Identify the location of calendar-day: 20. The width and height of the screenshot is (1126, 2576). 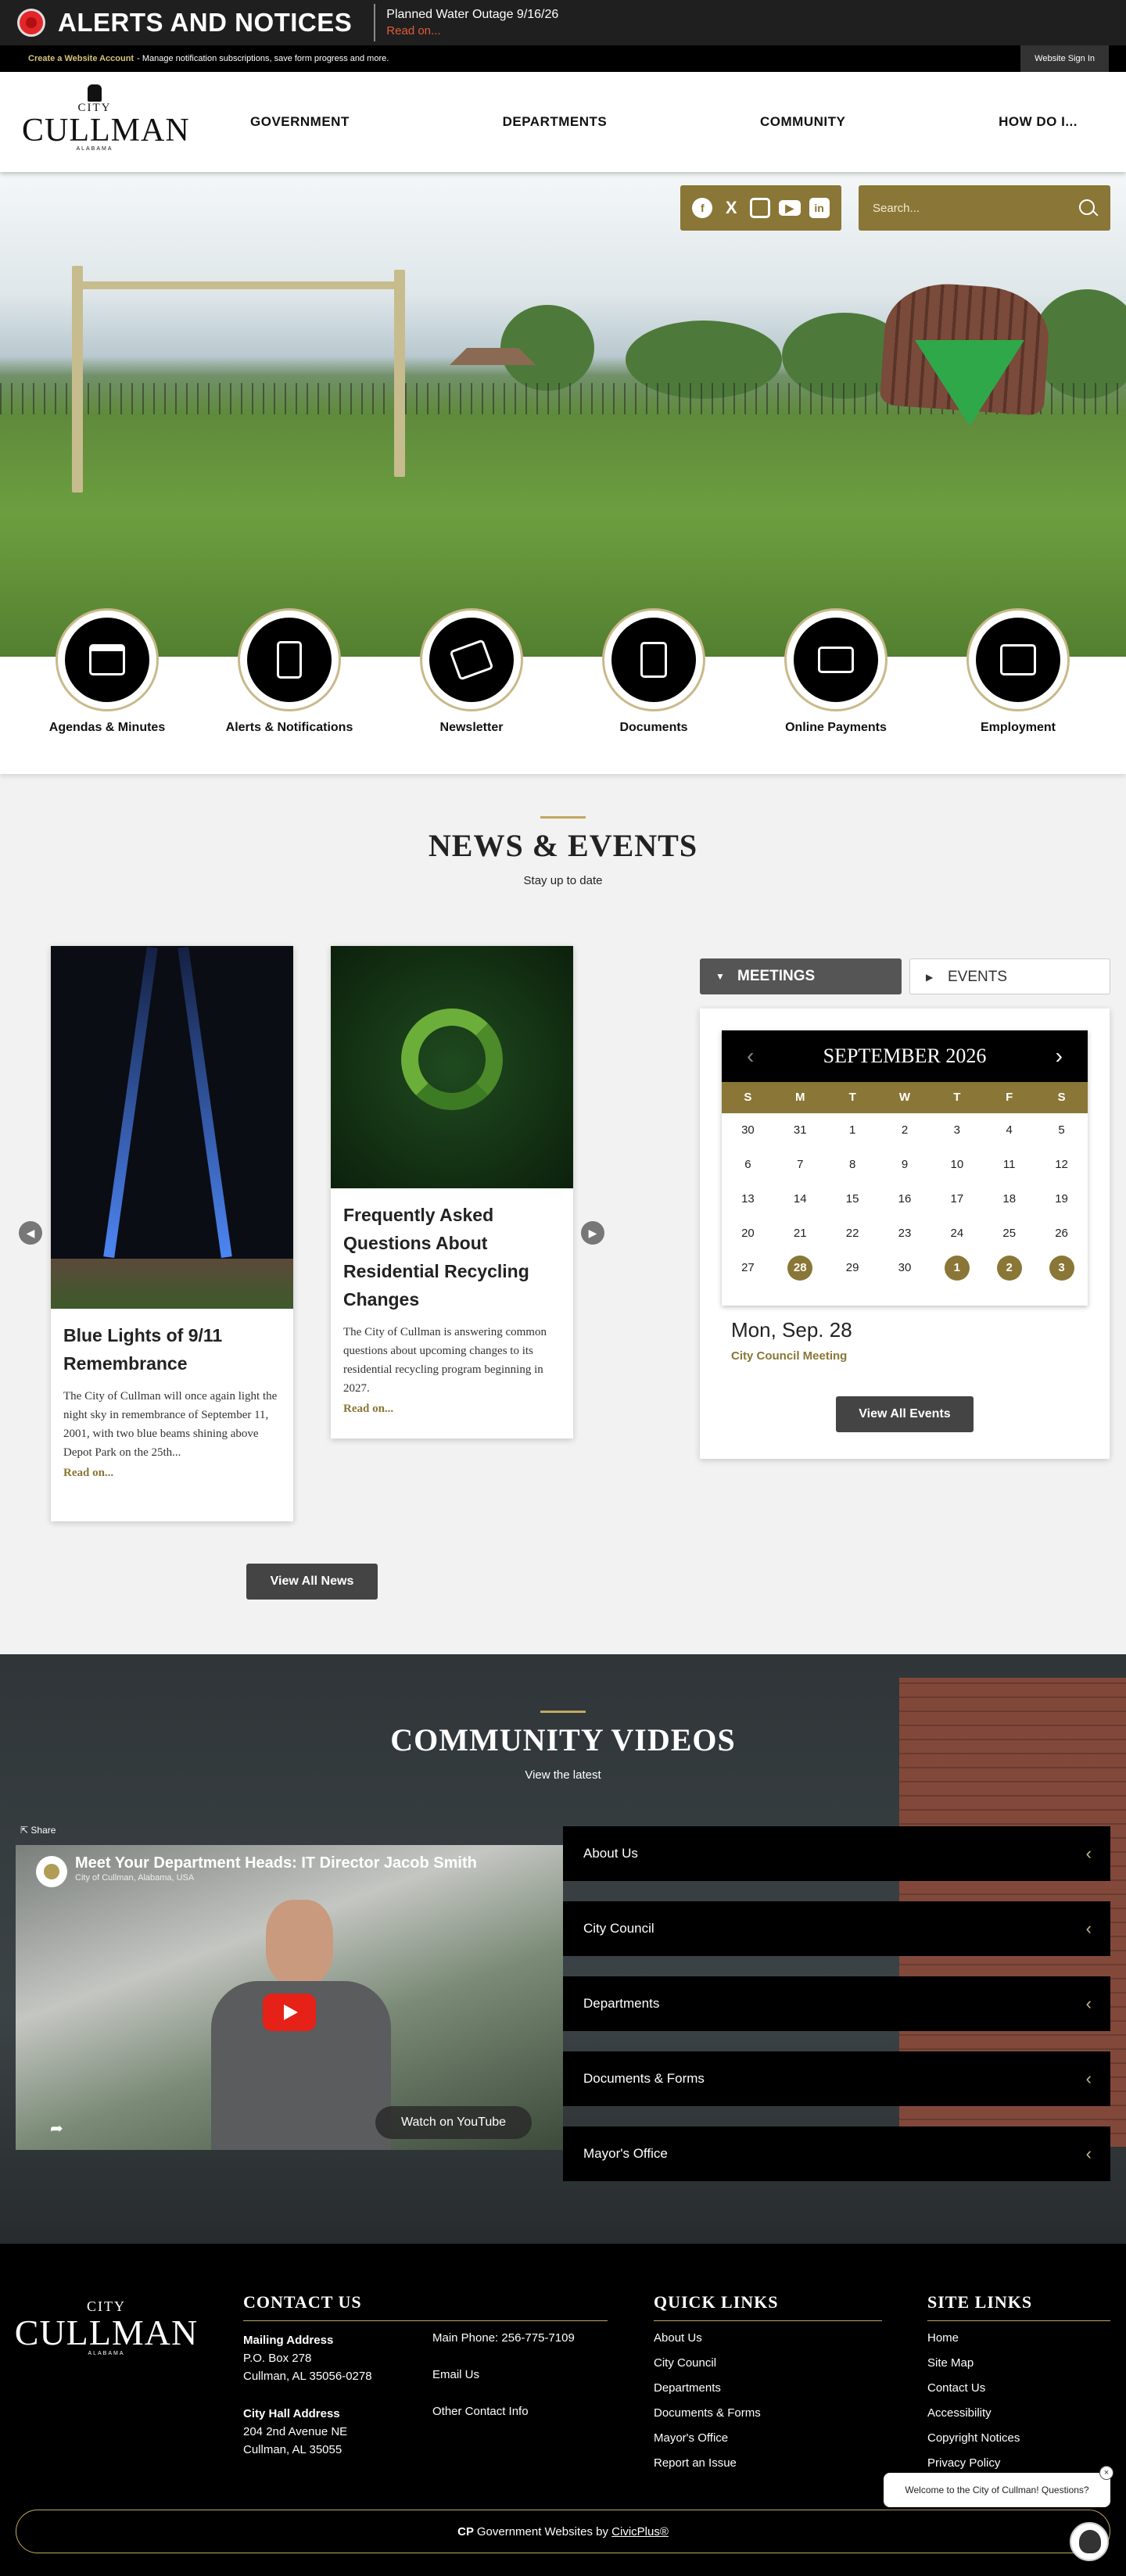
(748, 1233).